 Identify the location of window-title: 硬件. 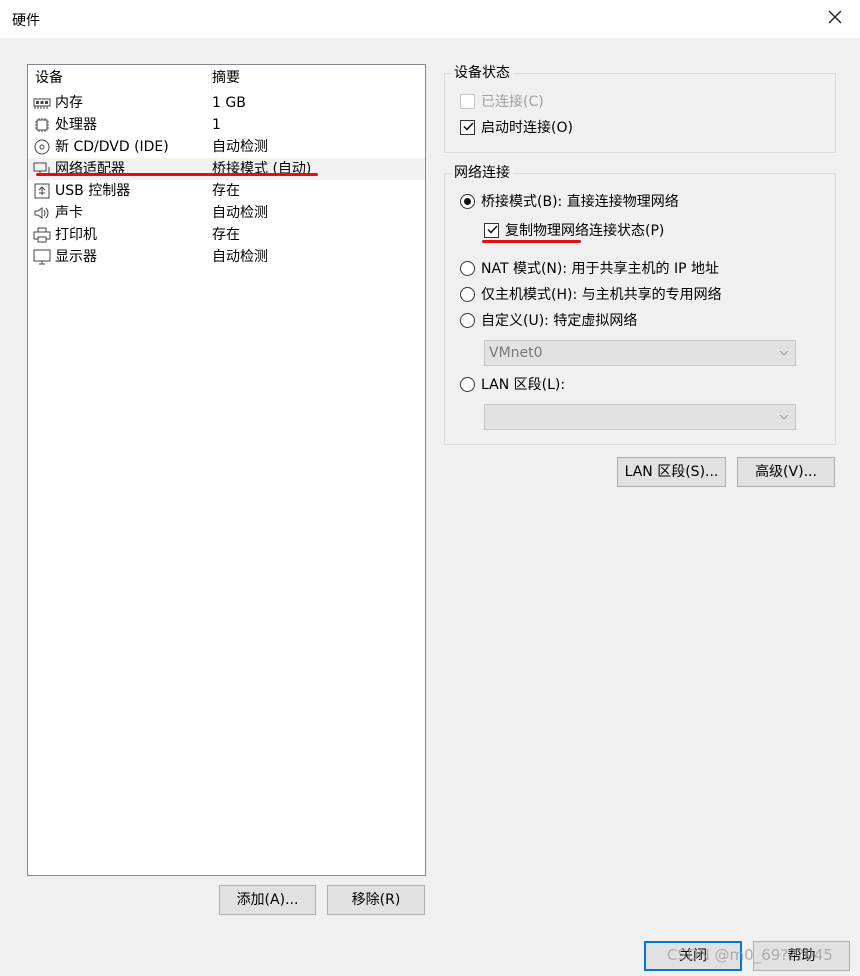
(26, 21).